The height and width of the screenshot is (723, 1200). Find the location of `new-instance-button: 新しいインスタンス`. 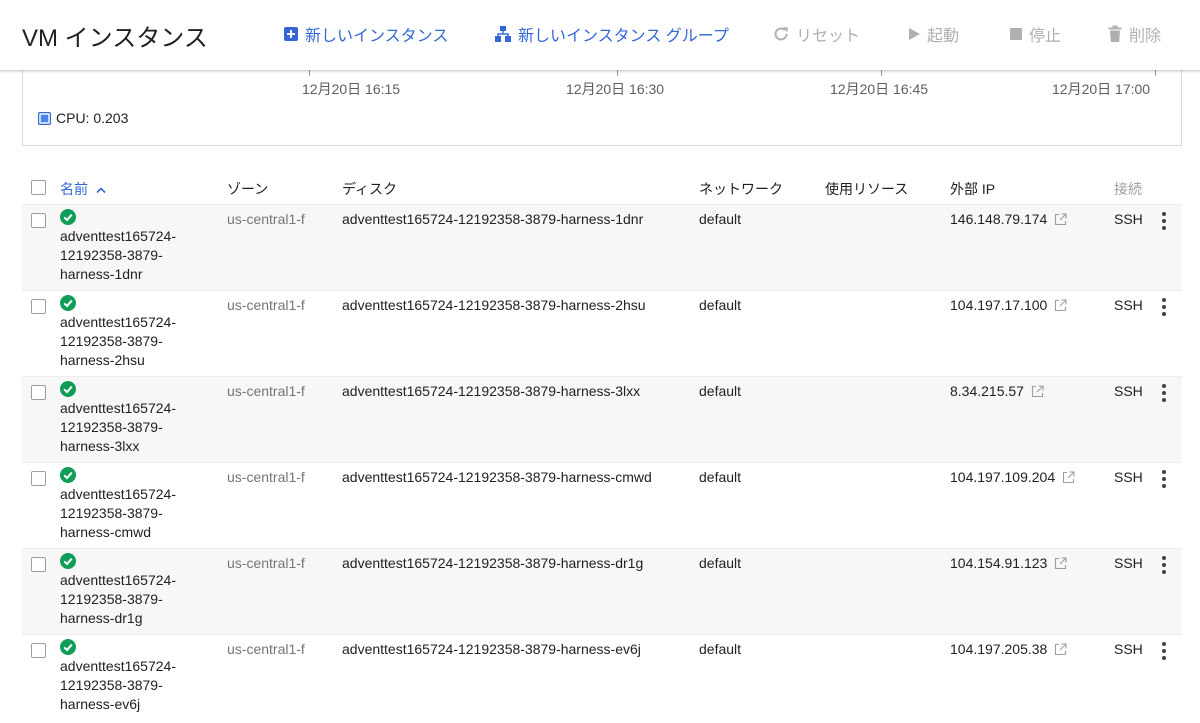

new-instance-button: 新しいインスタンス is located at coordinates (365, 34).